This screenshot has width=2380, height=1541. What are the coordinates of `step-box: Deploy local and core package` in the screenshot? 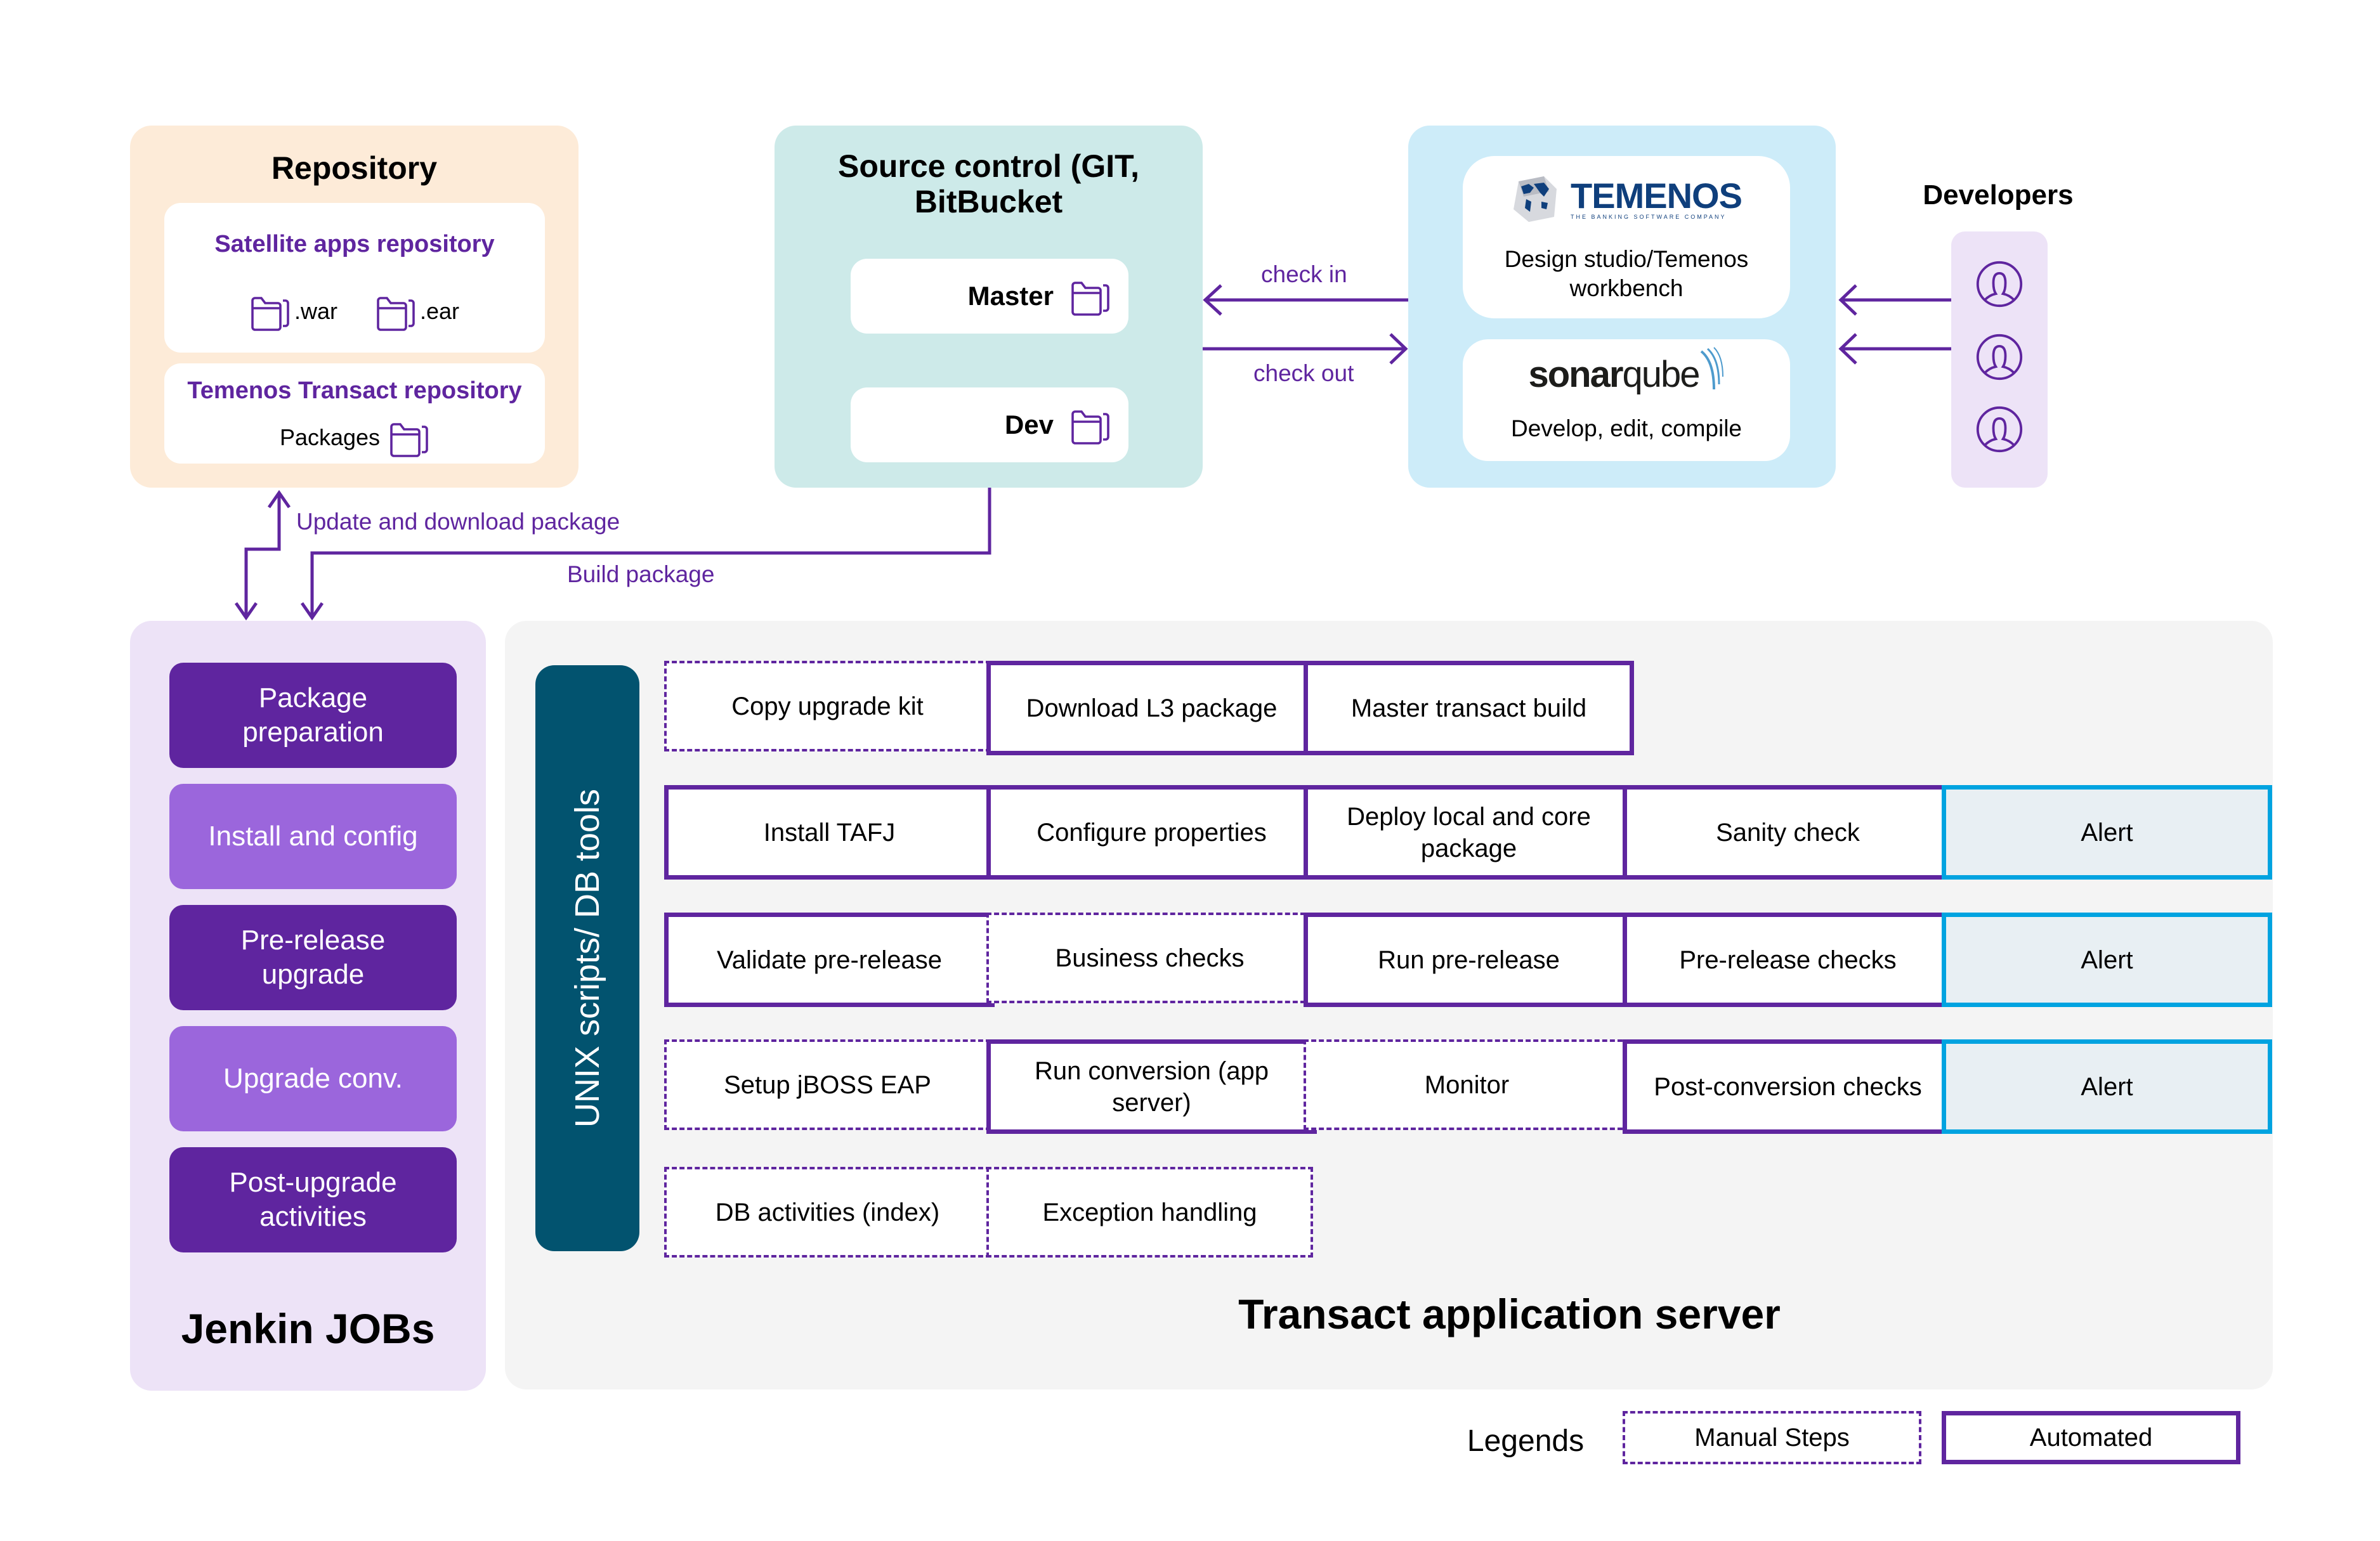 It's located at (1469, 832).